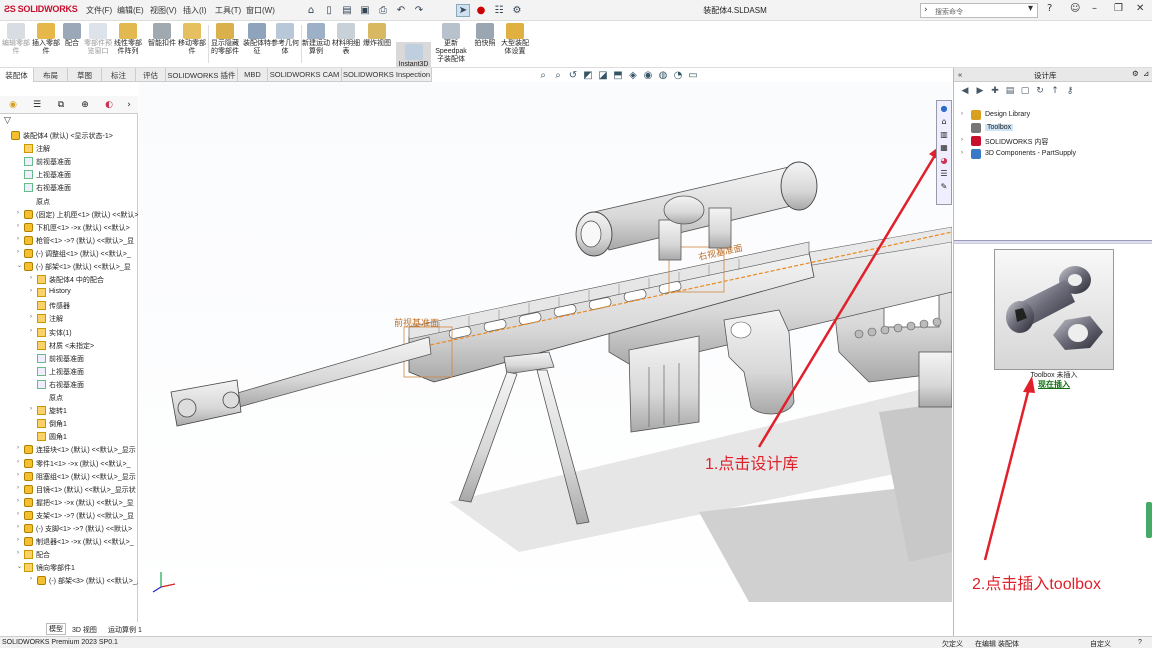 The height and width of the screenshot is (648, 1152). What do you see at coordinates (69, 214) in the screenshot?
I see `tree-item: › (固定) 上机匣<1> (默认) <<默认>` at bounding box center [69, 214].